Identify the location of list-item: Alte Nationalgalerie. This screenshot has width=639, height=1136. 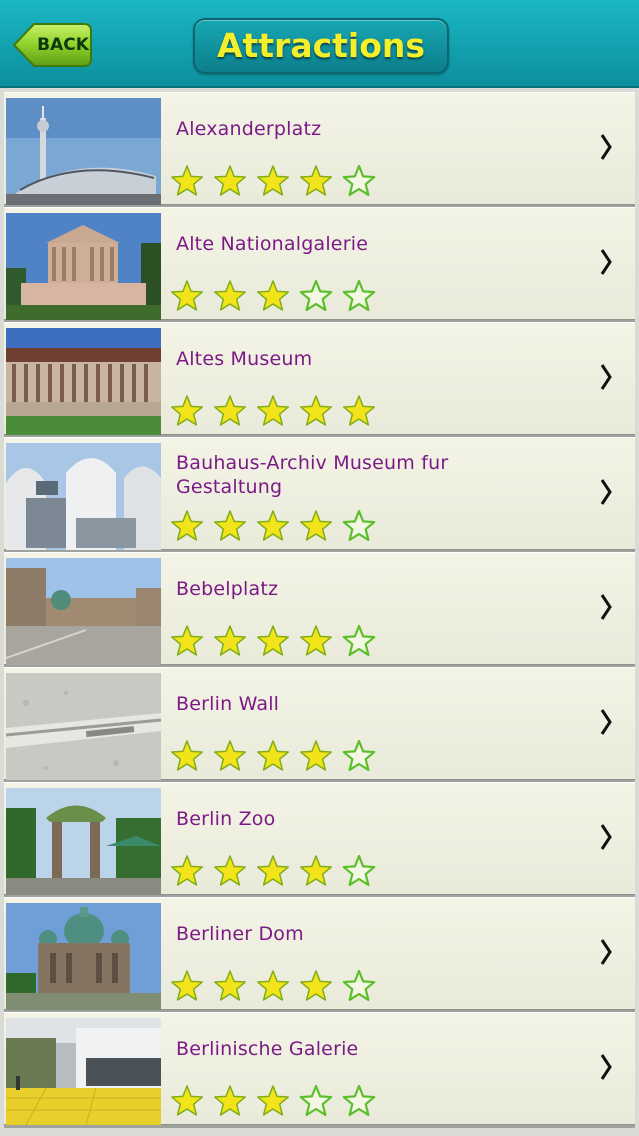
(319, 263).